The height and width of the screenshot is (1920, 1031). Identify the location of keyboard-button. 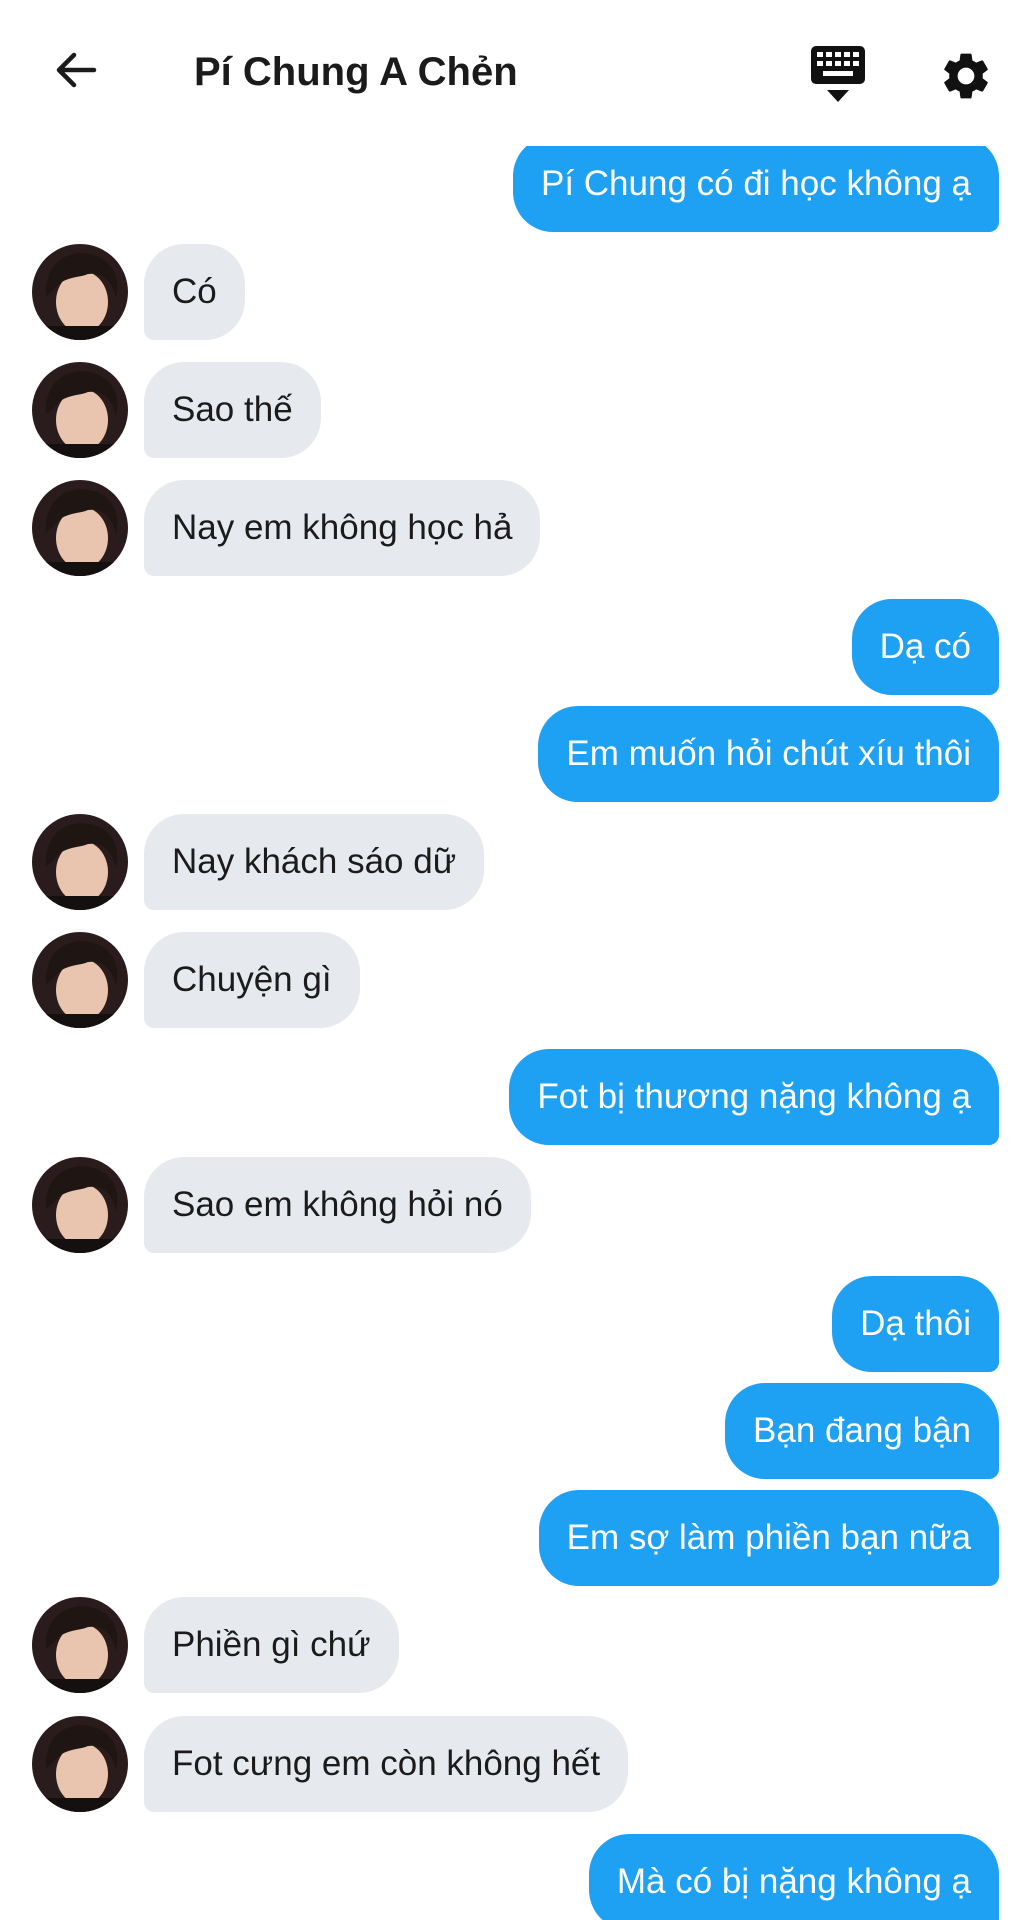
(838, 78).